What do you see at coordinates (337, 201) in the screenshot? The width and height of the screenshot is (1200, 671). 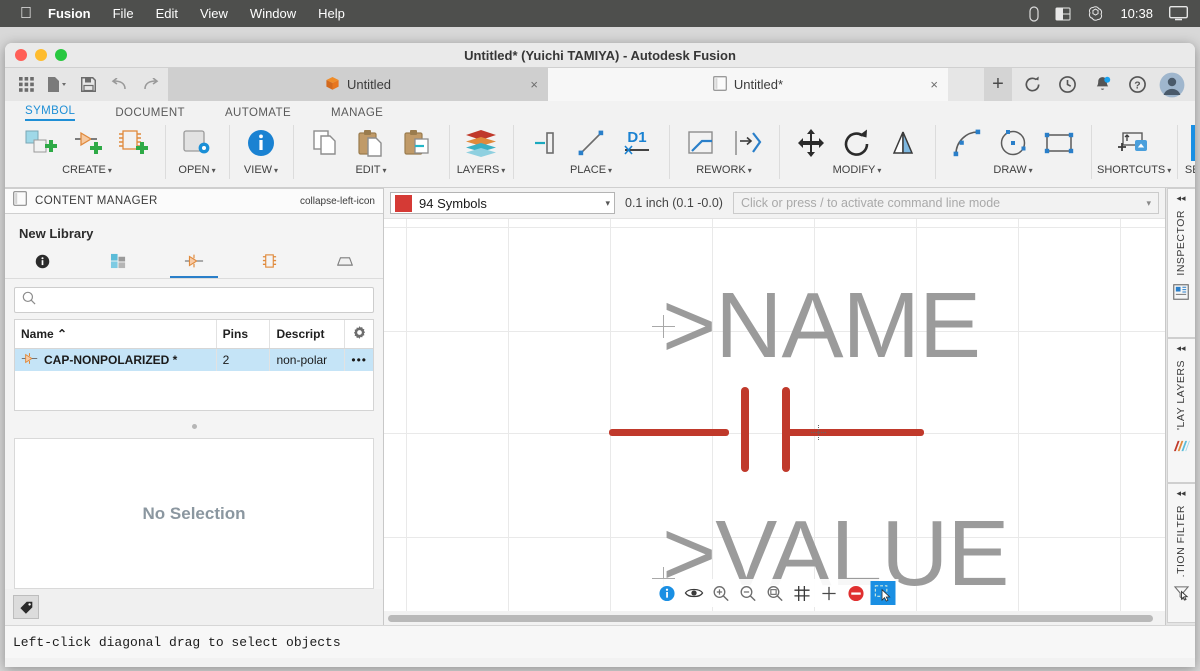 I see `collapse-left-icon: collapse-left-icon` at bounding box center [337, 201].